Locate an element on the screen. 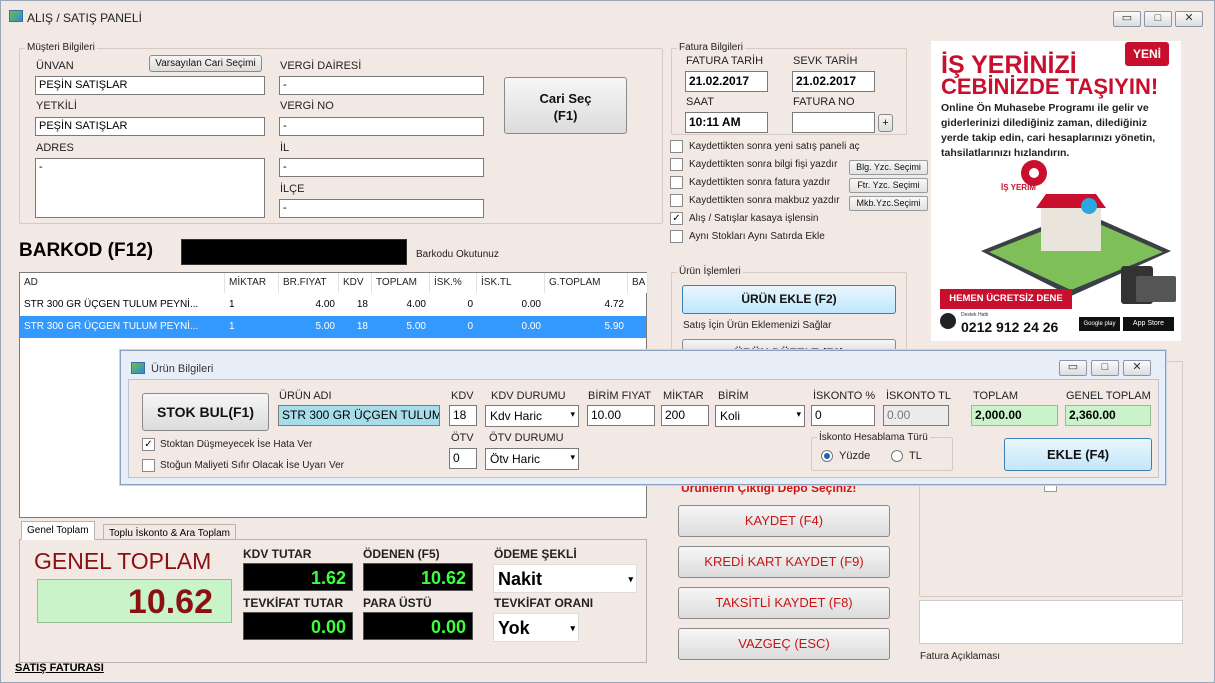 This screenshot has height=683, width=1215. option-label: Kaydettikten sonra yeni satış paneli aç is located at coordinates (774, 146).